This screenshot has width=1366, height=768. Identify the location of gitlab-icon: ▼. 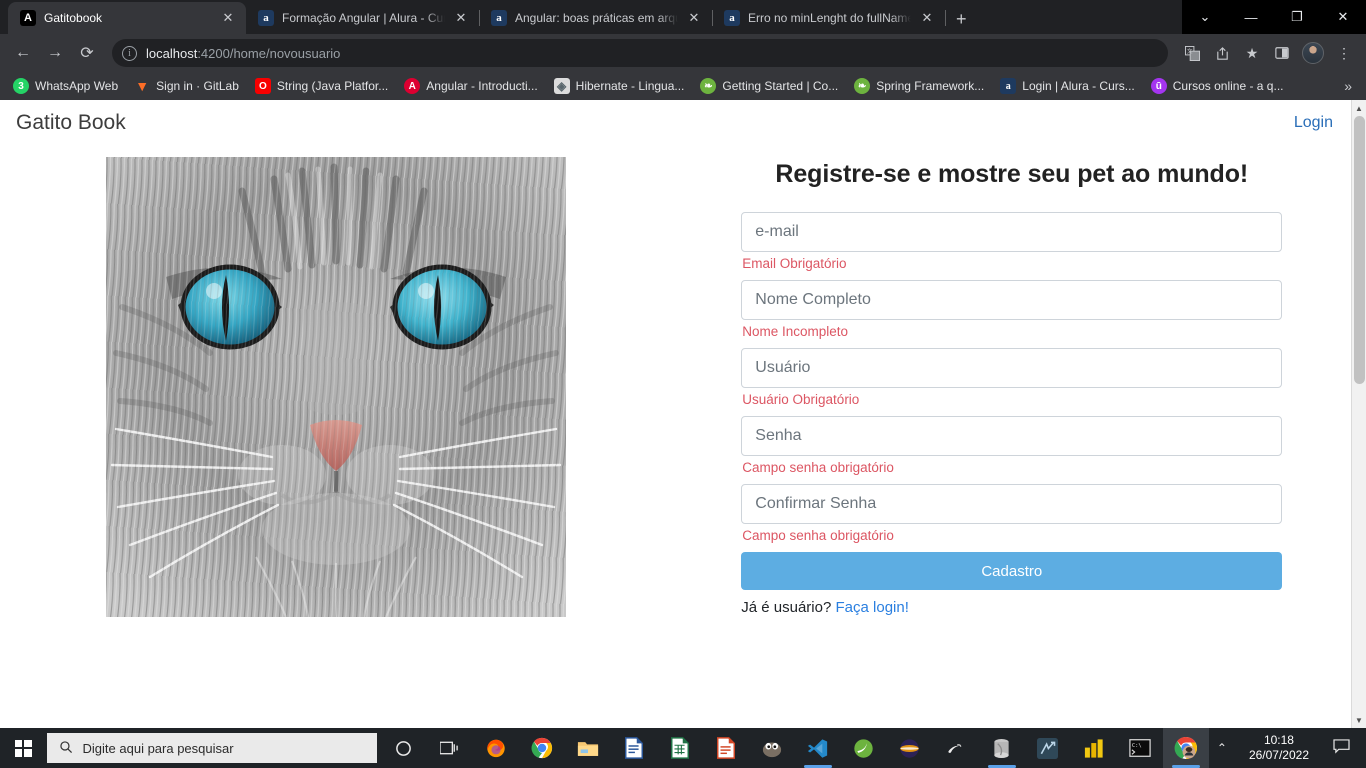
(142, 86).